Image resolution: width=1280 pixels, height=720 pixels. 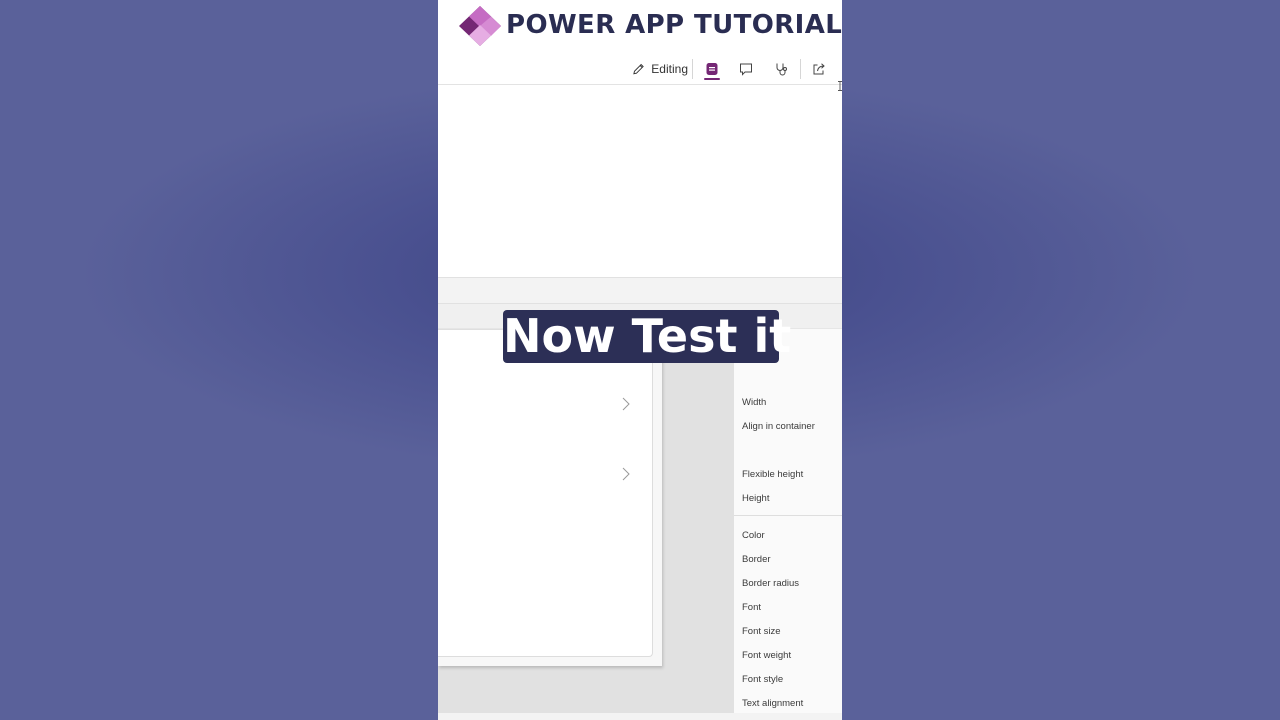 What do you see at coordinates (762, 679) in the screenshot?
I see `property-font-style: Font style` at bounding box center [762, 679].